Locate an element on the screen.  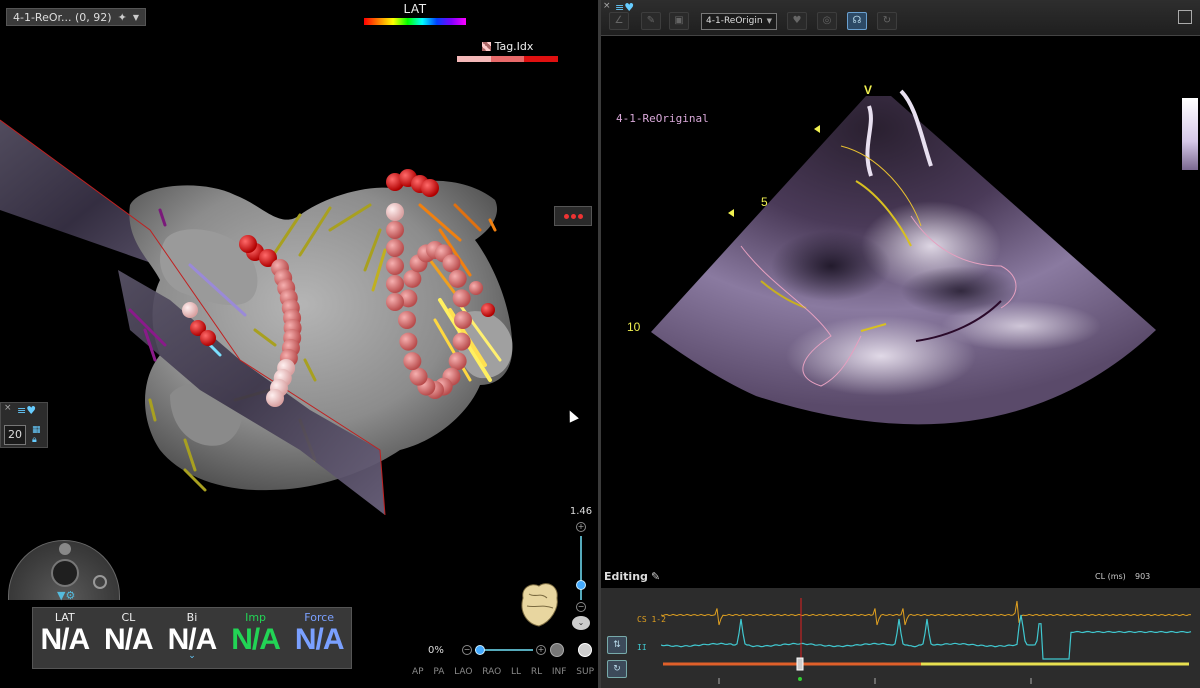
orientation-heart-icon is located at coordinates (539, 604).